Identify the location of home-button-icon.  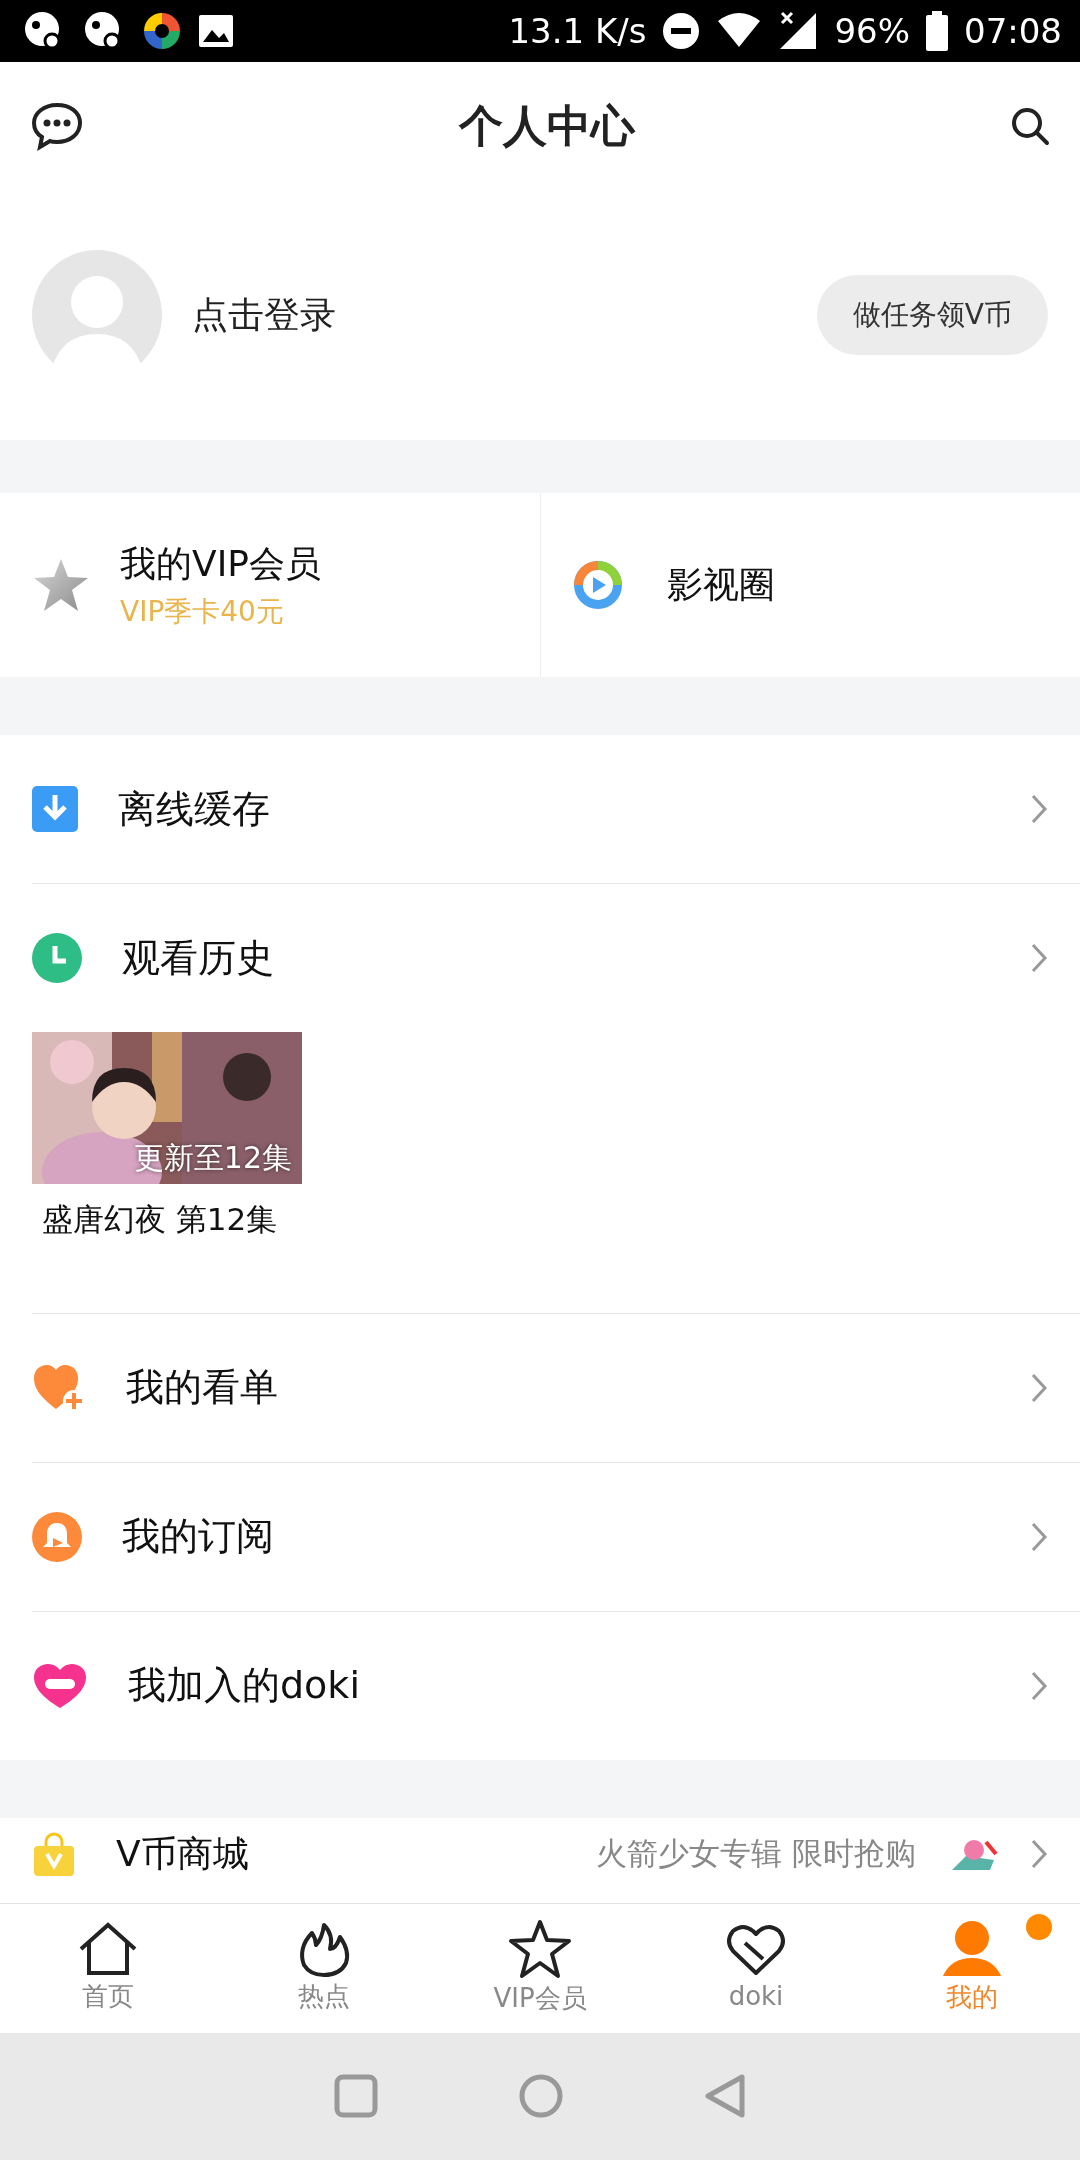
(541, 2096).